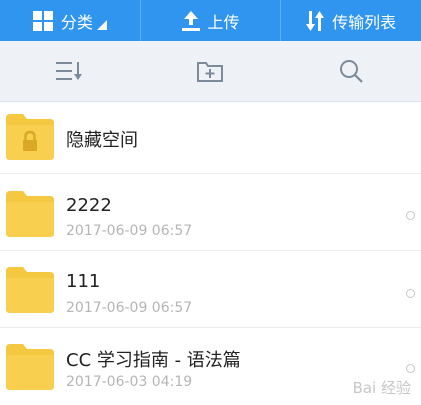 The height and width of the screenshot is (405, 421). What do you see at coordinates (153, 360) in the screenshot?
I see `file-name: CC 学习指南 - 语法篇` at bounding box center [153, 360].